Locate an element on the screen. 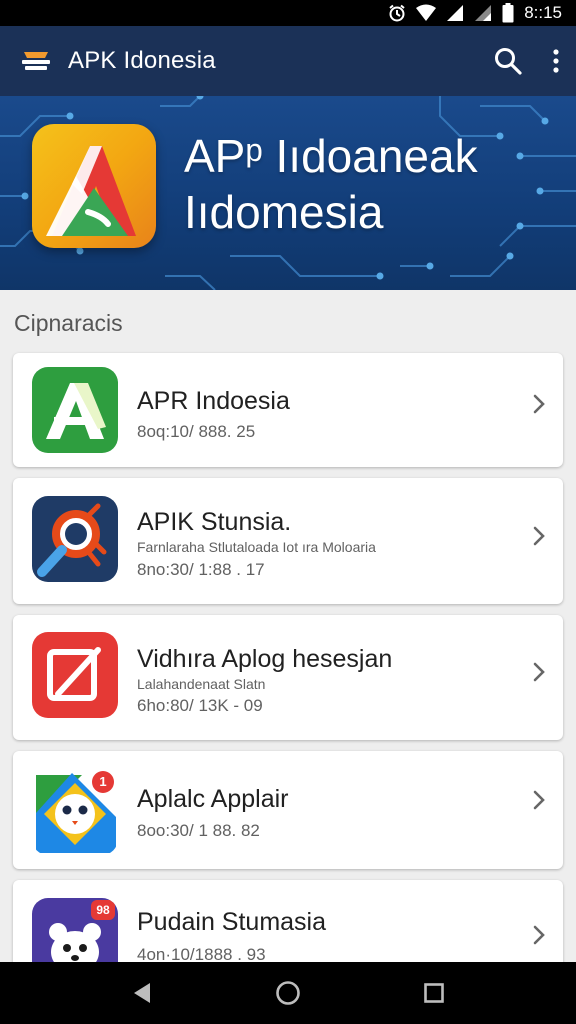 The width and height of the screenshot is (576, 1024). alarm-icon is located at coordinates (397, 13).